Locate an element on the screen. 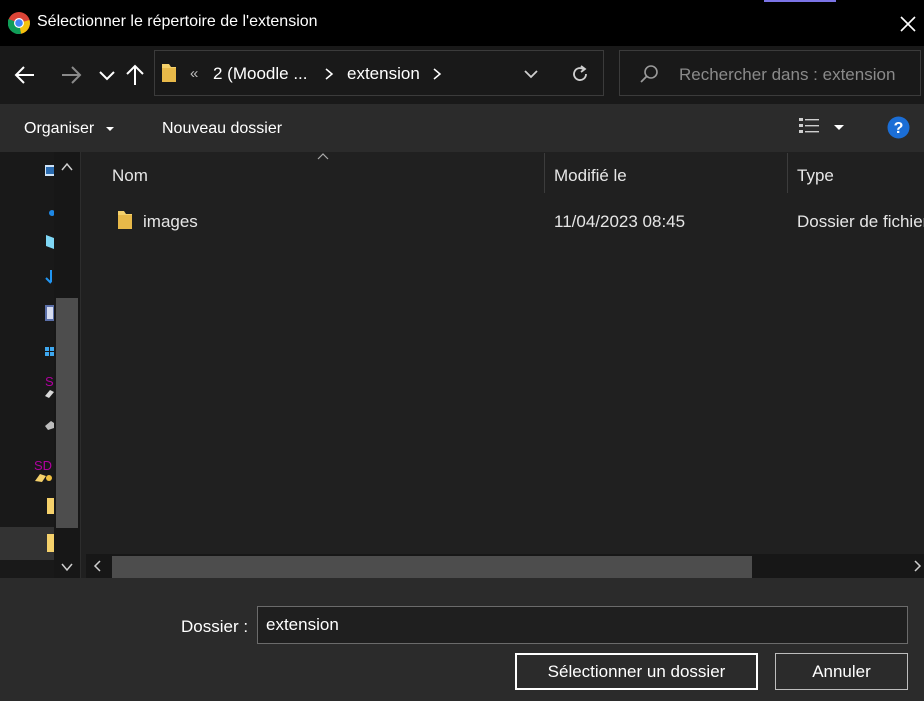 The width and height of the screenshot is (924, 701). drive-s-icon is located at coordinates (49, 393).